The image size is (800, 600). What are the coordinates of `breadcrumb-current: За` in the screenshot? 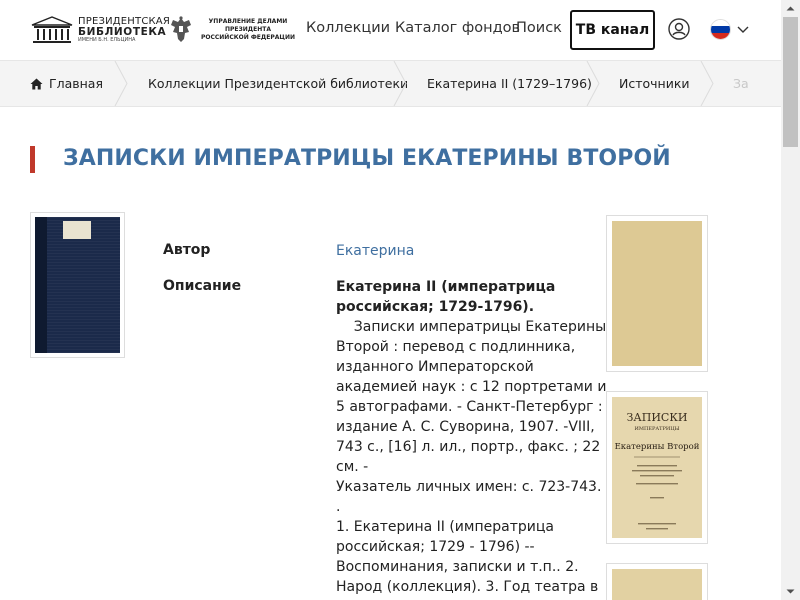 It's located at (741, 83).